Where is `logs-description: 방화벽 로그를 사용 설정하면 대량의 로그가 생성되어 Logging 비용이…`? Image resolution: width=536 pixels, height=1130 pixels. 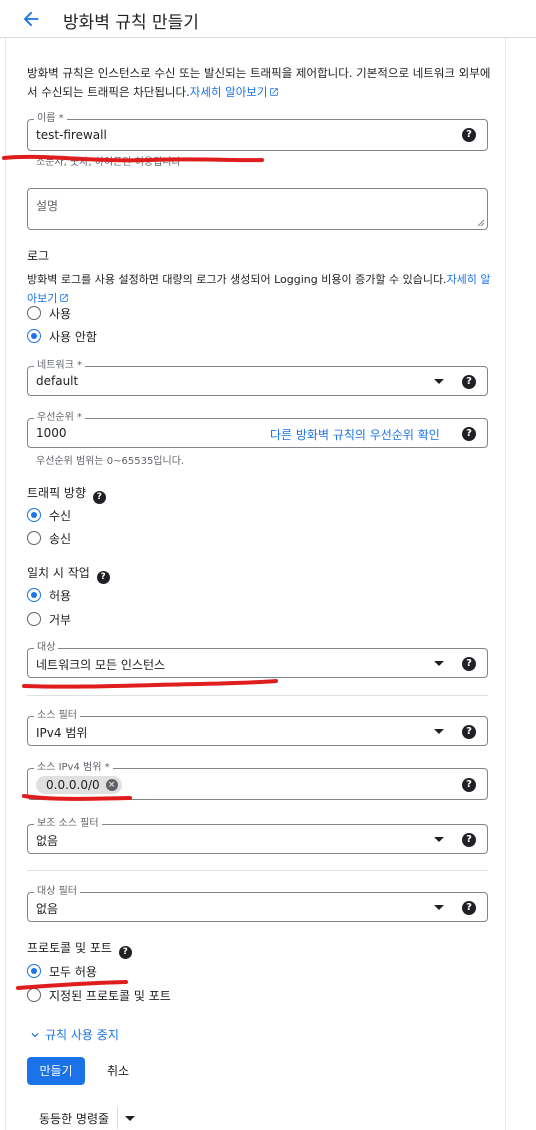 logs-description: 방화벽 로그를 사용 설정하면 대량의 로그가 생성되어 Logging 비용이… is located at coordinates (237, 279).